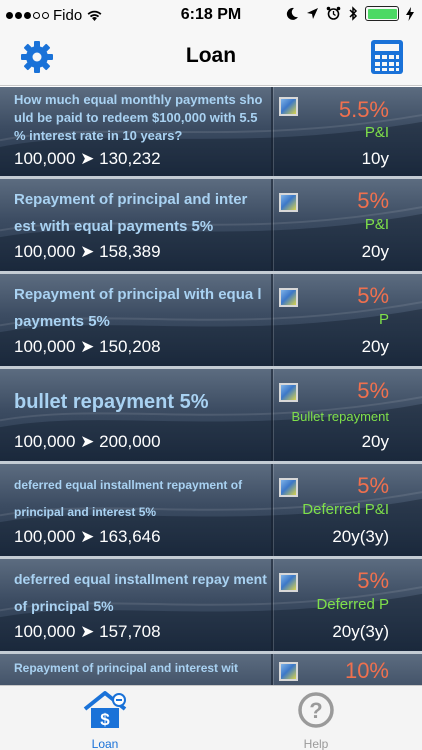  I want to click on repayment-type: Deferred P, so click(352, 604).